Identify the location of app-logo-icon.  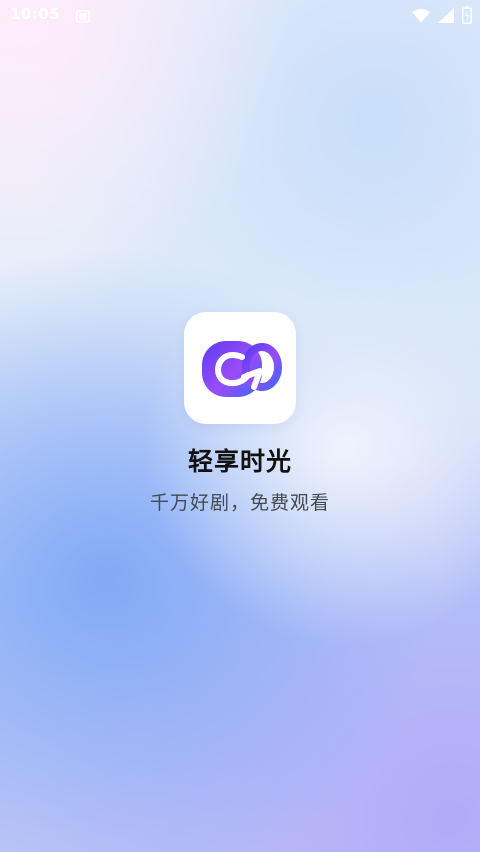
(242, 369).